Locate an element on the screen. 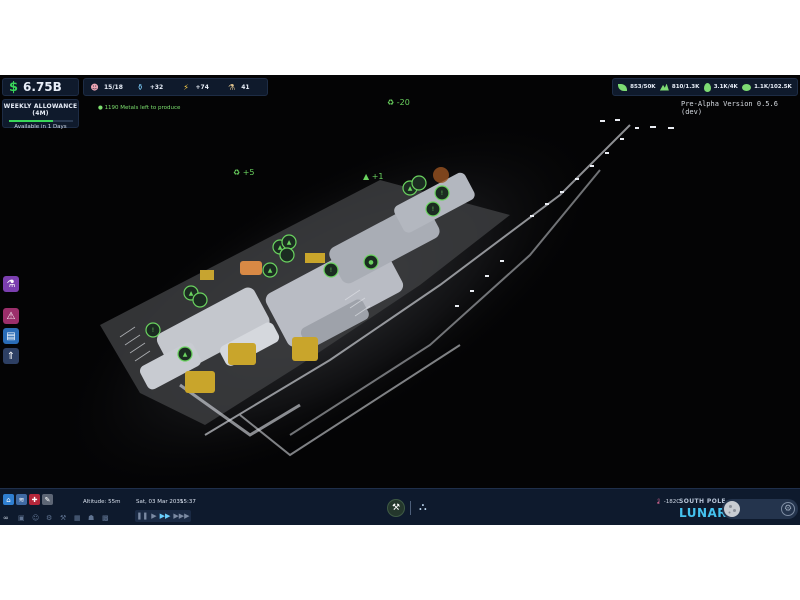 Image resolution: width=800 pixels, height=600 pixels. time-label: 15:37 is located at coordinates (188, 502).